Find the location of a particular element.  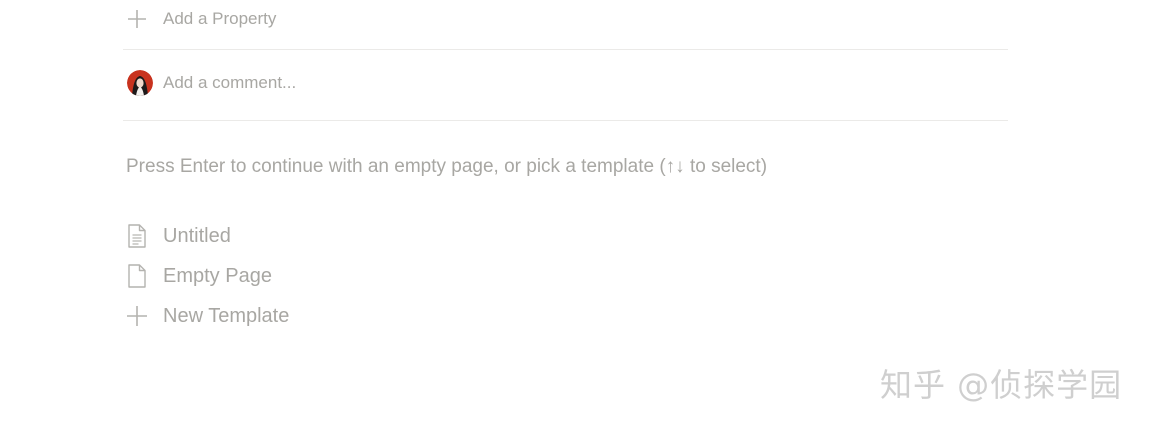

comment-row is located at coordinates (445, 83).